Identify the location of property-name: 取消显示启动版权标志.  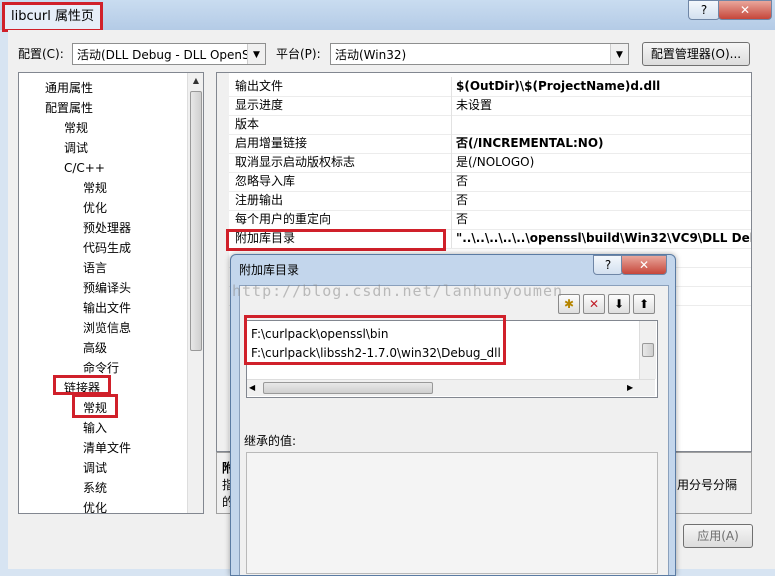
(295, 162).